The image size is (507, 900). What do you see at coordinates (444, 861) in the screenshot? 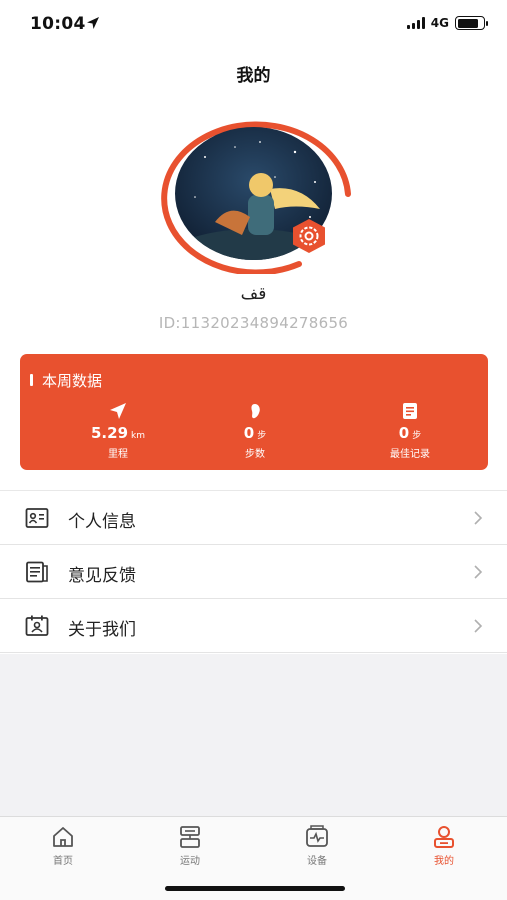
I see `tab-label: 我的` at bounding box center [444, 861].